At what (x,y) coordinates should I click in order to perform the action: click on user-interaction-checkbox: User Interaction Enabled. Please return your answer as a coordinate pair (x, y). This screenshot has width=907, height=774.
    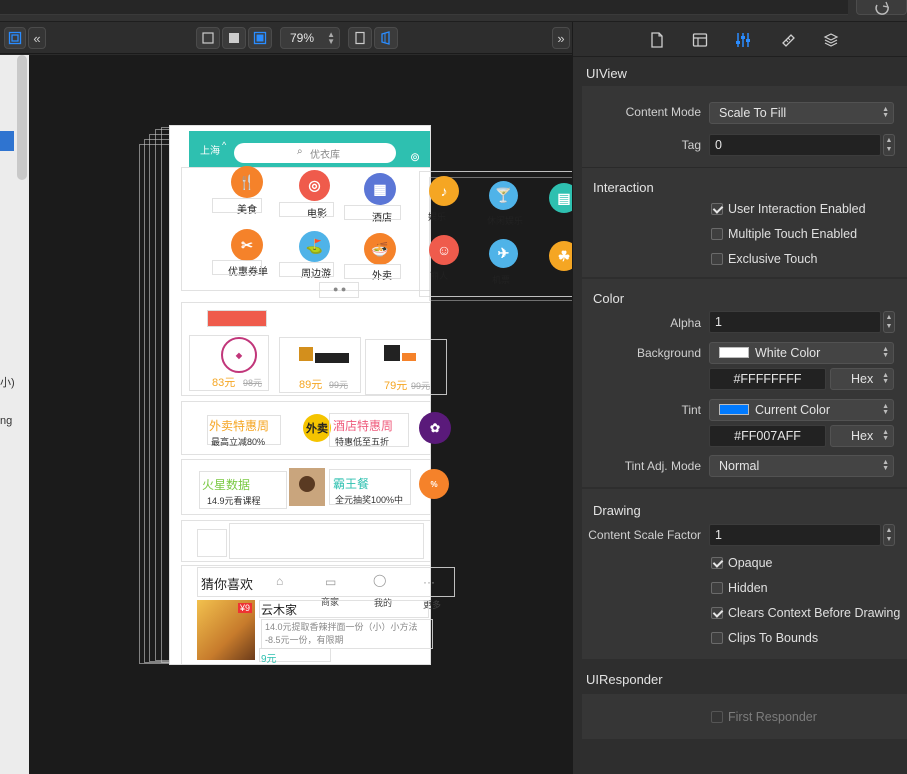
    Looking at the image, I should click on (788, 209).